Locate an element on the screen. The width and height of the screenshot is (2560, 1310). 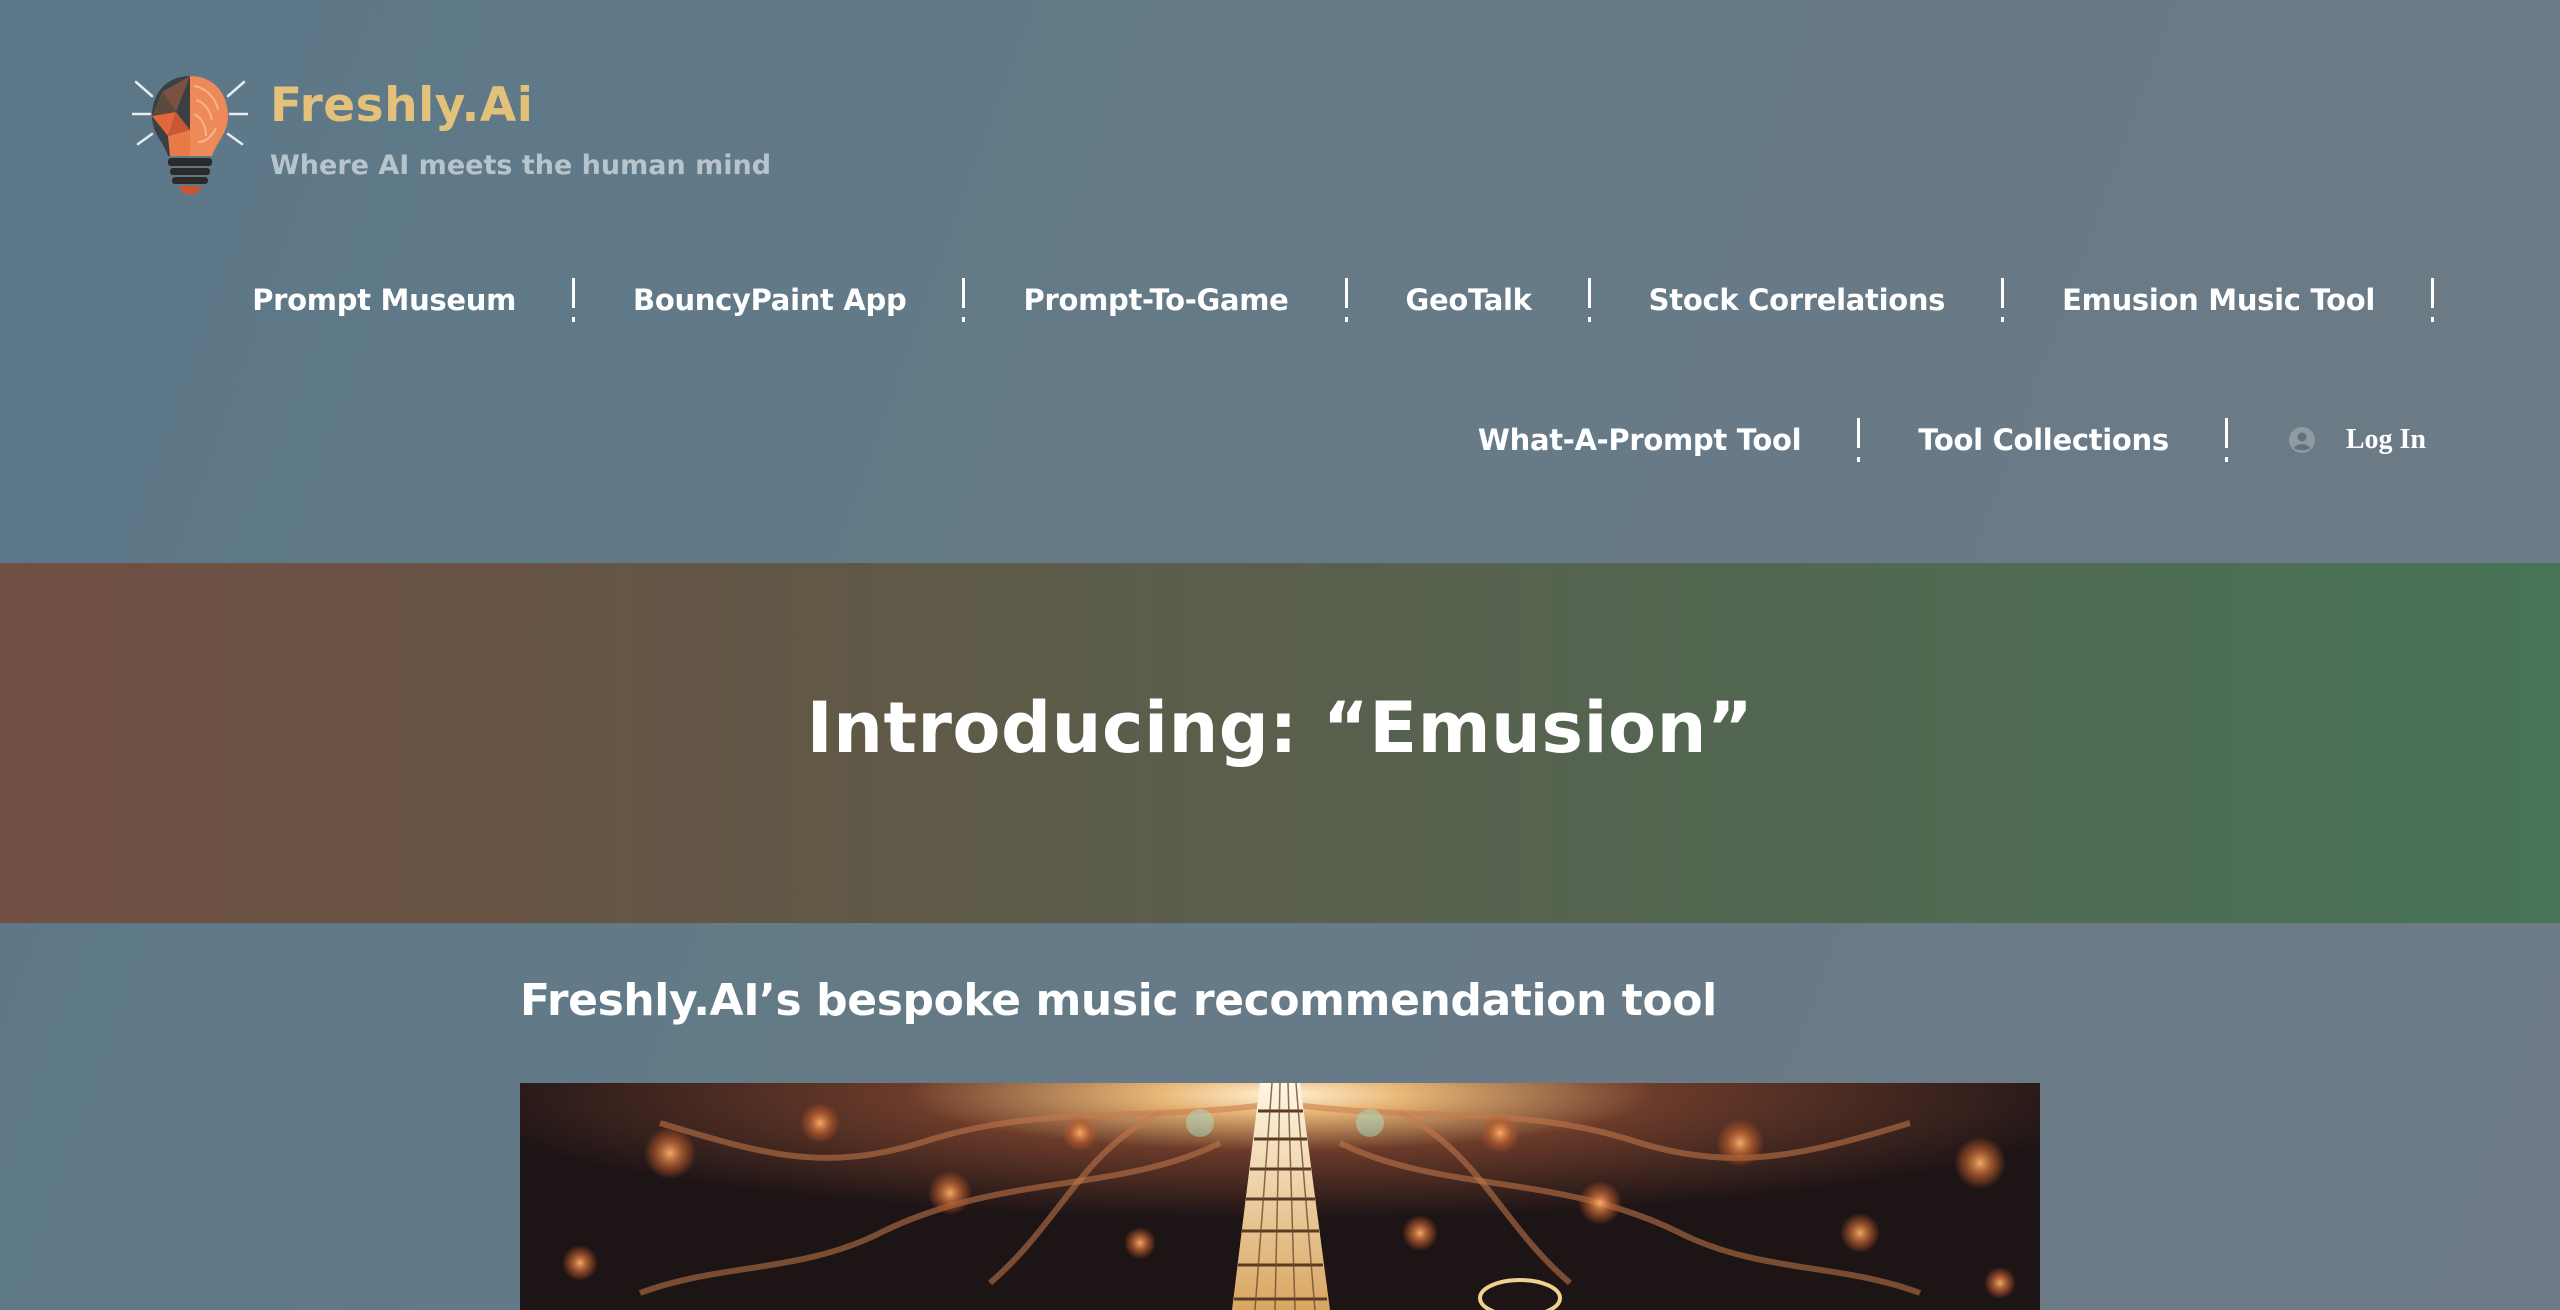
lightbulb-brain-icon is located at coordinates (190, 134).